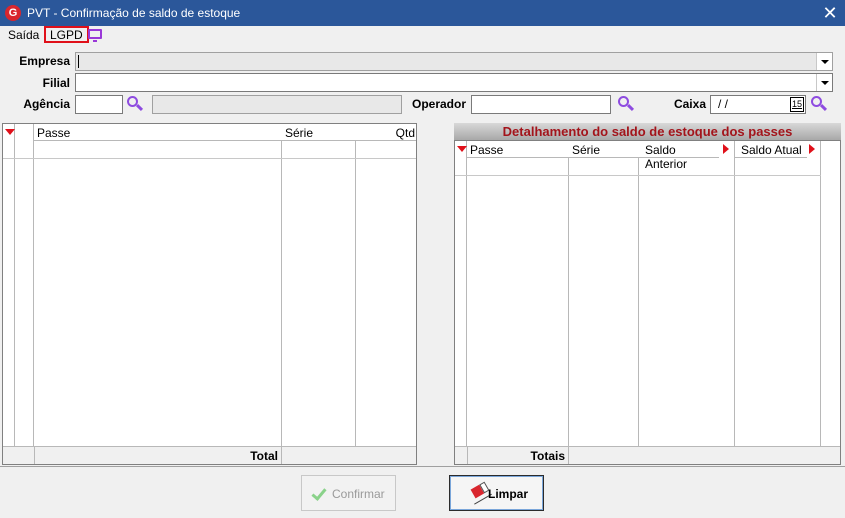 The width and height of the screenshot is (845, 518). What do you see at coordinates (689, 104) in the screenshot?
I see `caixa-label: Caixa` at bounding box center [689, 104].